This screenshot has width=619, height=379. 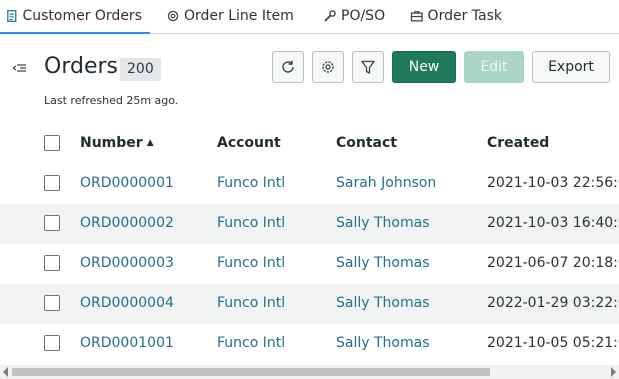 What do you see at coordinates (5, 372) in the screenshot?
I see `scroll-left-icon` at bounding box center [5, 372].